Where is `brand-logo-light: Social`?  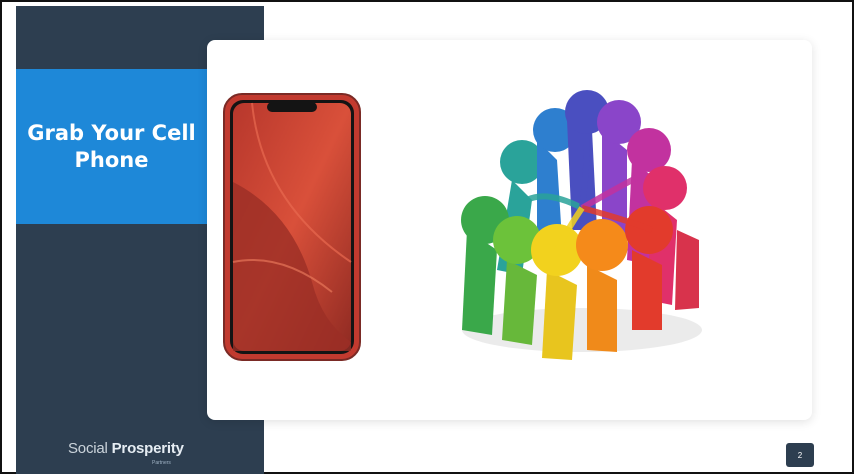
brand-logo-light: Social is located at coordinates (90, 448).